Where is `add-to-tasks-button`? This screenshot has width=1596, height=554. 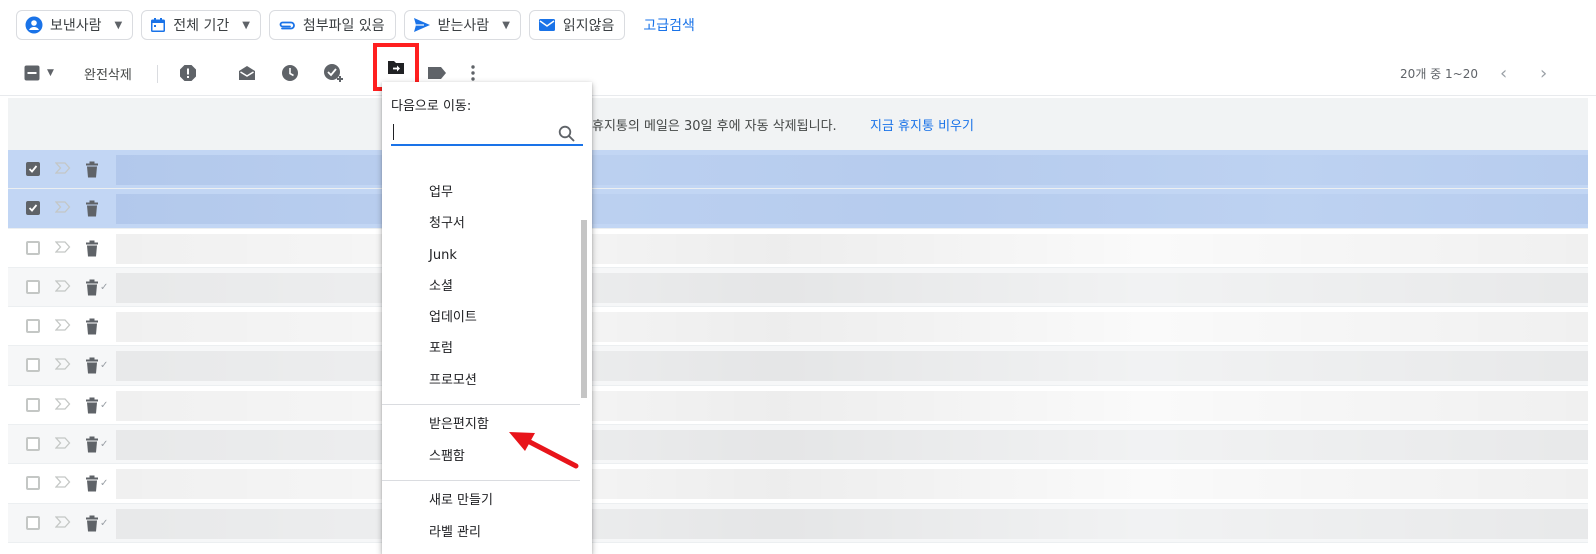
add-to-tasks-button is located at coordinates (334, 73).